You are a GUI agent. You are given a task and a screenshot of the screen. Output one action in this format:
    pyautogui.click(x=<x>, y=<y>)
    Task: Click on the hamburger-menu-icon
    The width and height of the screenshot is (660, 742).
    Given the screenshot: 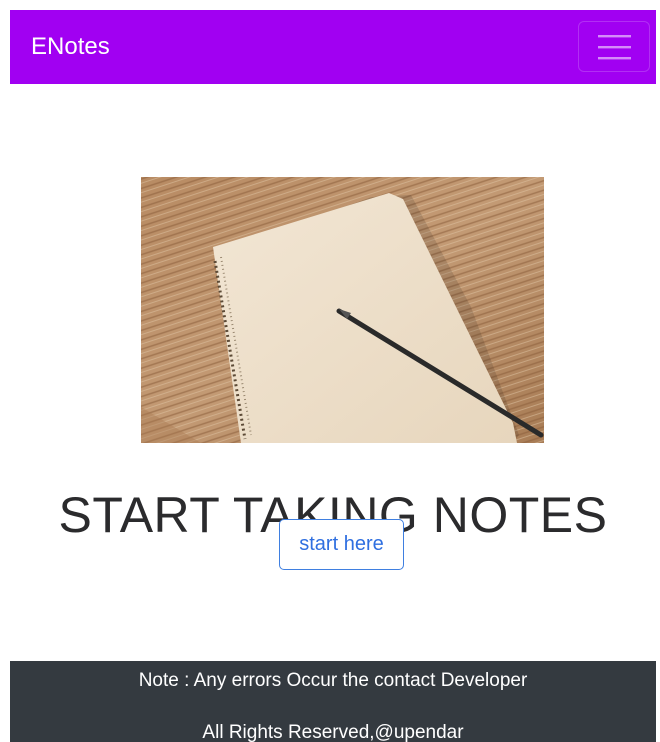 What is the action you would take?
    pyautogui.click(x=614, y=47)
    